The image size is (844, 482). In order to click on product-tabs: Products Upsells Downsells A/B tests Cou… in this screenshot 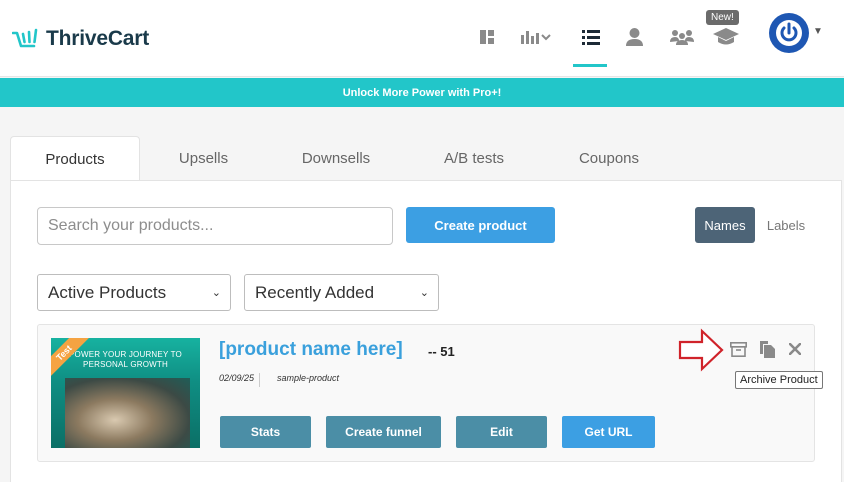, I will do `click(426, 159)`.